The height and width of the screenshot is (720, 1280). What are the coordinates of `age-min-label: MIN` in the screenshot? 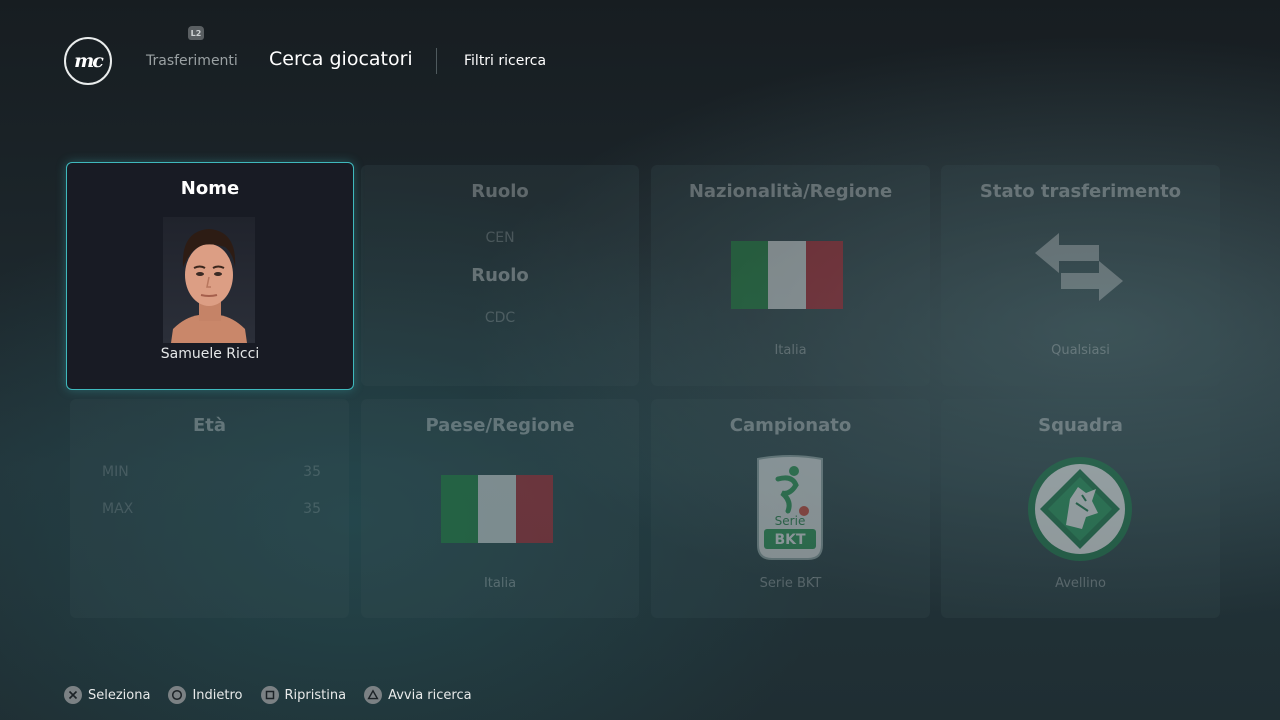 It's located at (115, 472).